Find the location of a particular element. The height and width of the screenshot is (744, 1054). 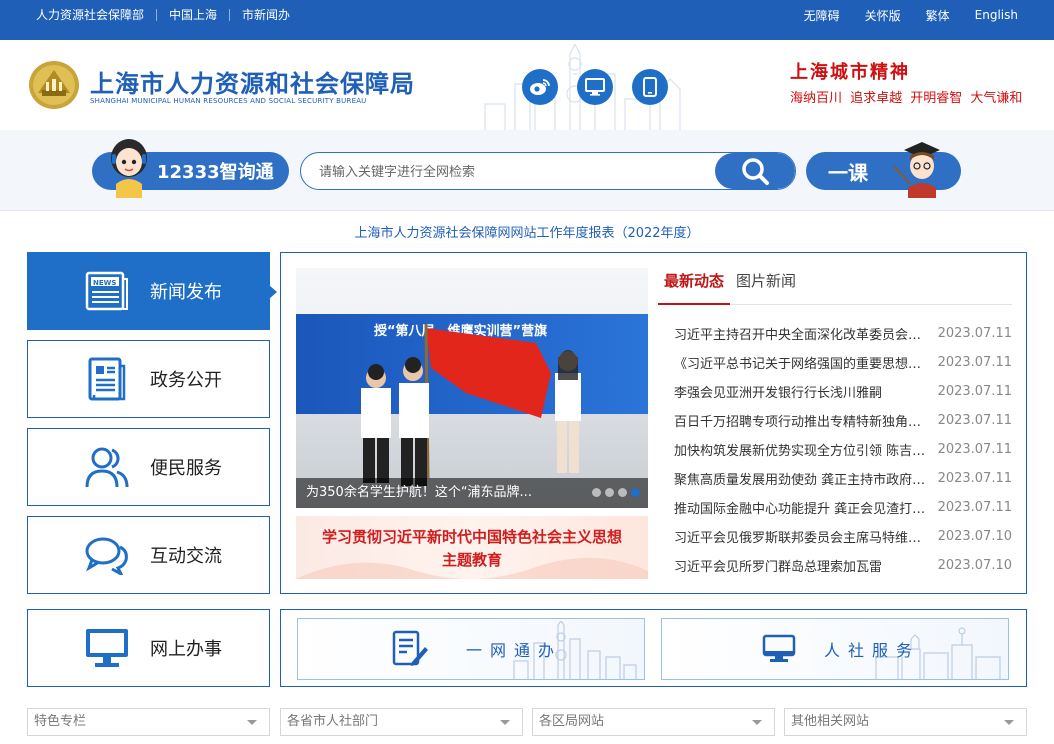

news-item: 李强会见亚洲开发银行行长浅川雅嗣 2023.07.11 is located at coordinates (843, 391).